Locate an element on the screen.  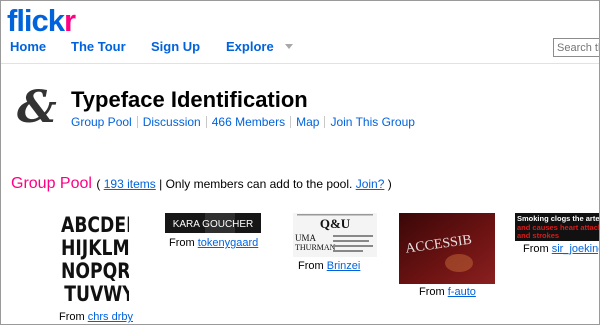
header-divider is located at coordinates (300, 63).